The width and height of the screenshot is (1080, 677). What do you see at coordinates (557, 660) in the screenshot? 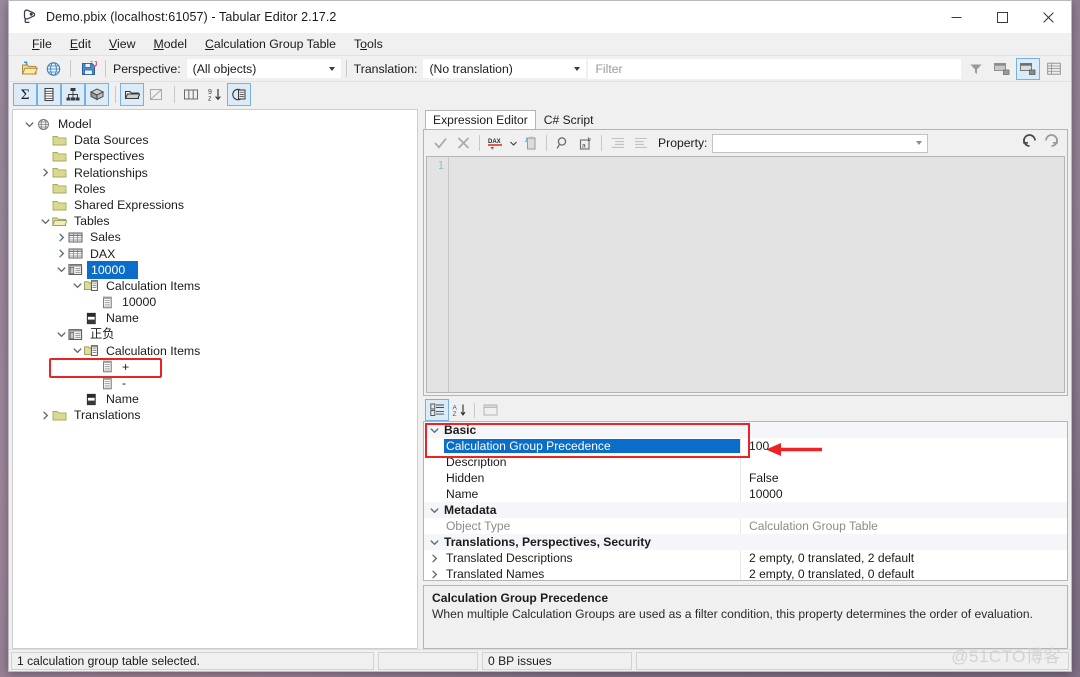
I see `status-bp-issues: 0 BP issues` at bounding box center [557, 660].